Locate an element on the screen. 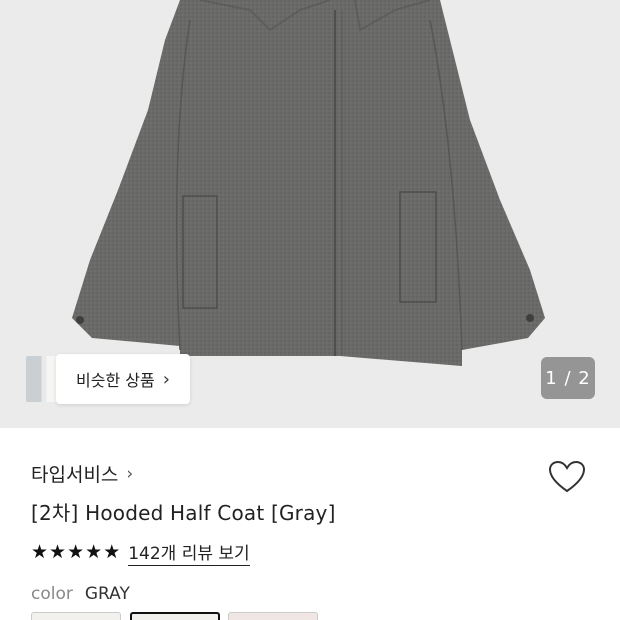 This screenshot has width=620, height=620. product-title: [2차] Hooded Half Coat [Gray] is located at coordinates (183, 513).